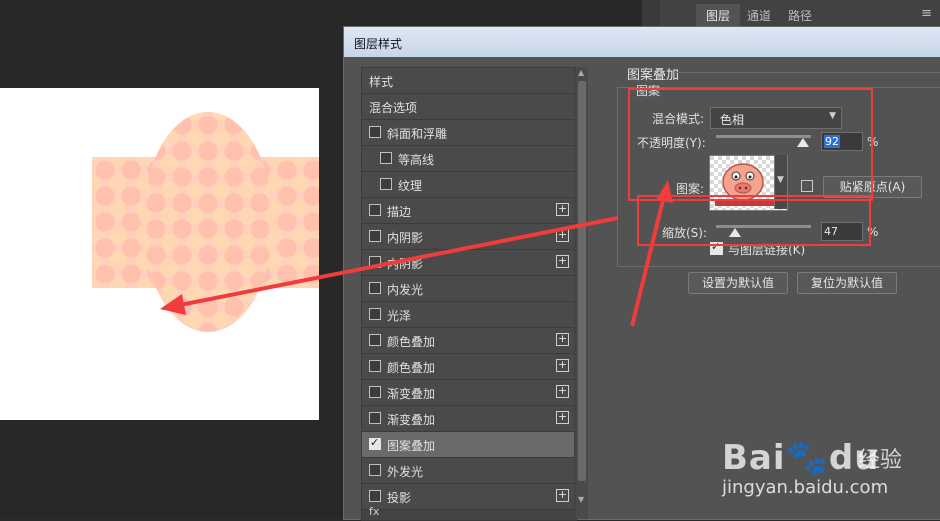 The height and width of the screenshot is (521, 940). I want to click on watermark-url: jingyan.baidu.com, so click(805, 487).